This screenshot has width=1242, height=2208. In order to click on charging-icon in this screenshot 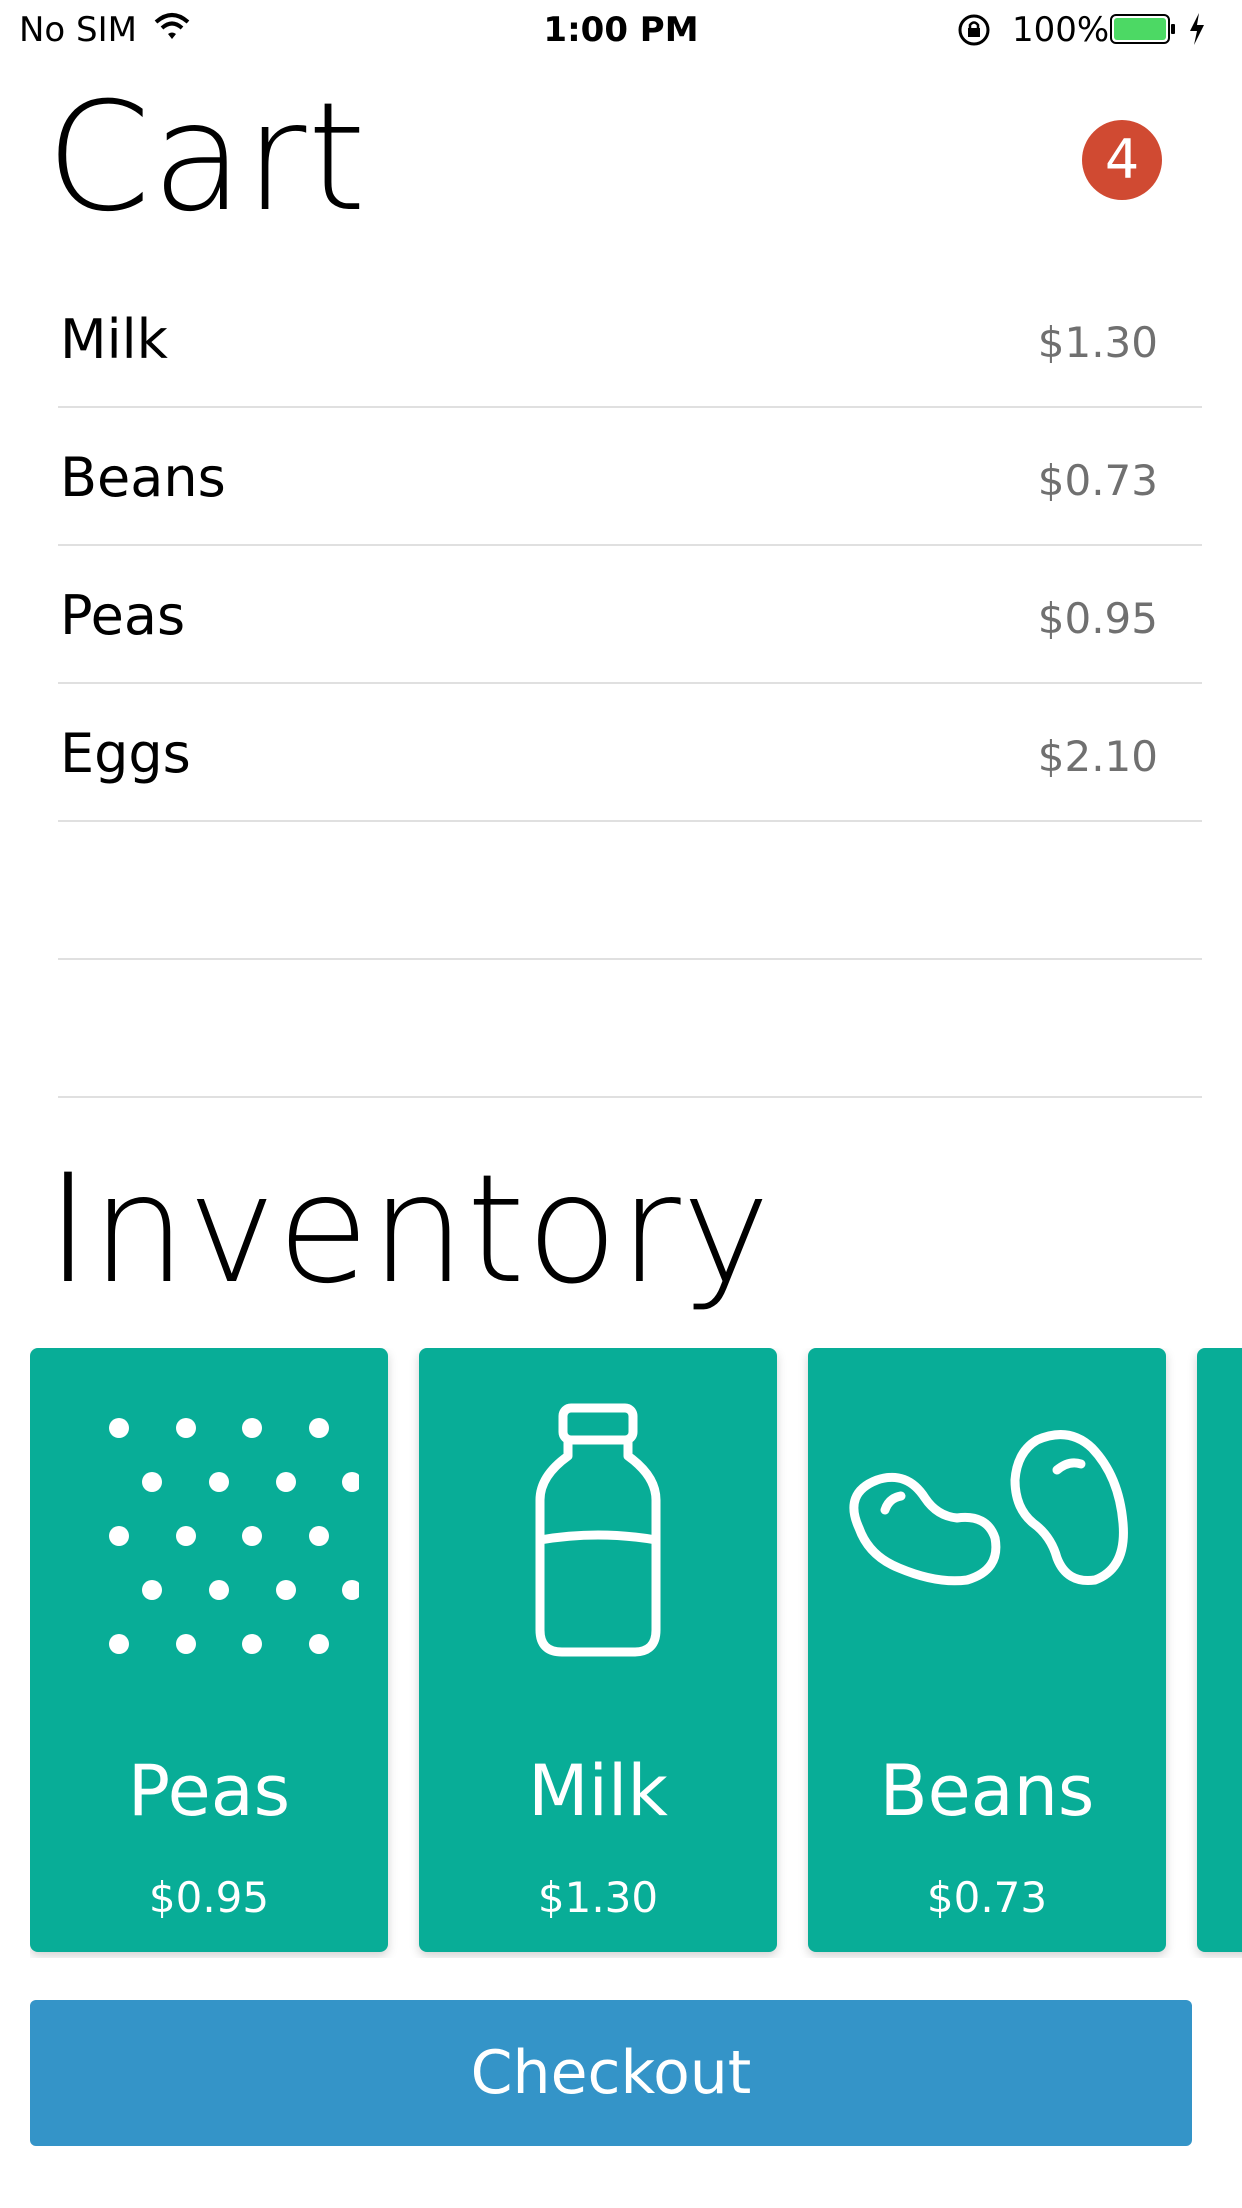, I will do `click(1197, 29)`.